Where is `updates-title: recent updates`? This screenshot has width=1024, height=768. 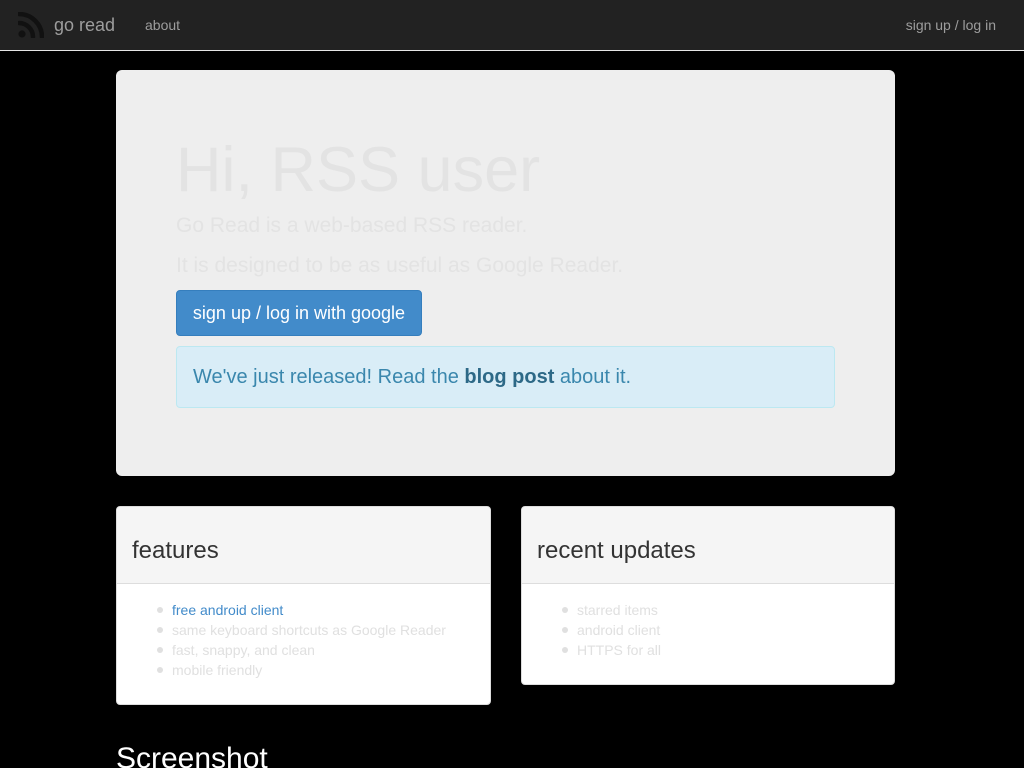
updates-title: recent updates is located at coordinates (616, 550).